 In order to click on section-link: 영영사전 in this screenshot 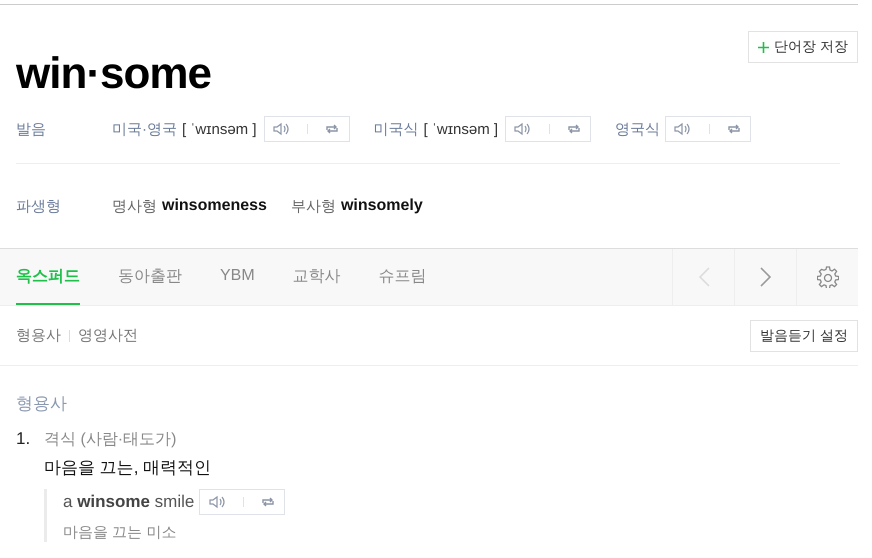, I will do `click(108, 335)`.